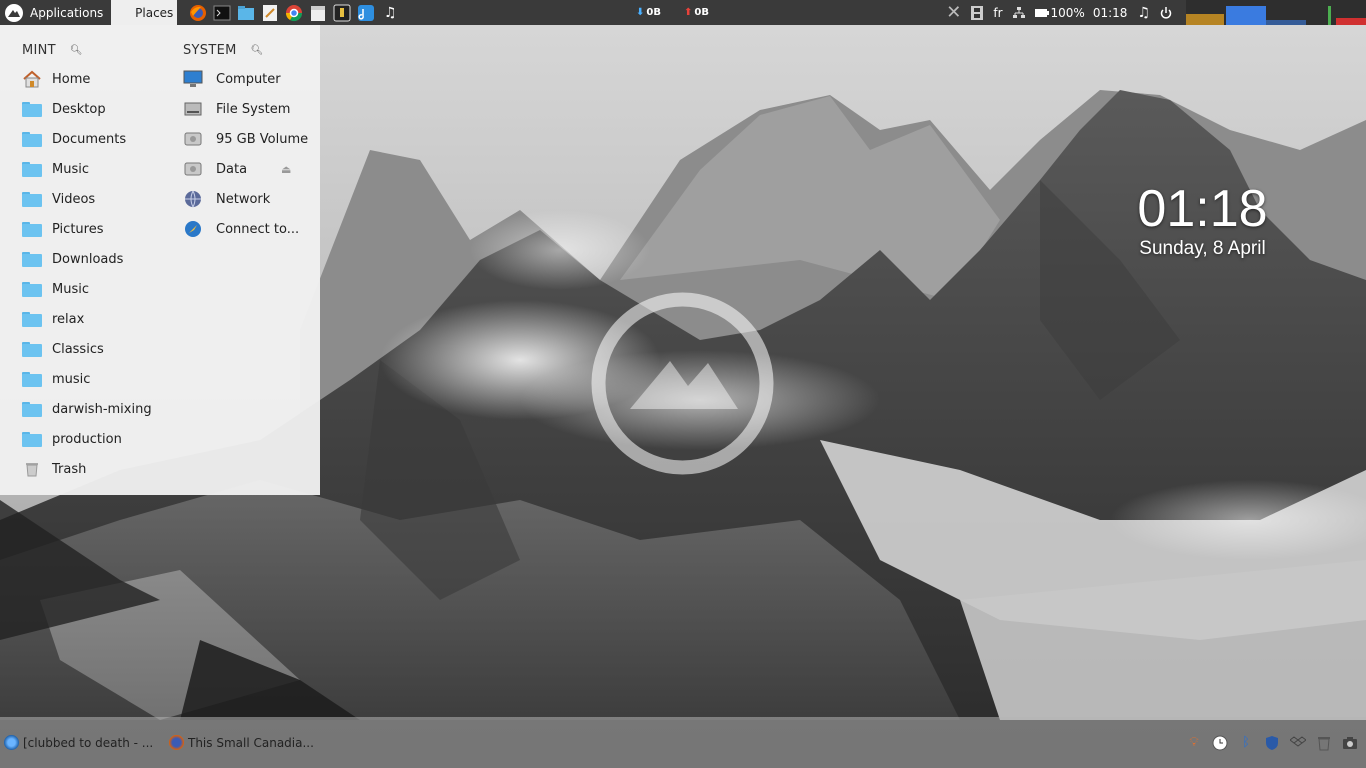  What do you see at coordinates (682, 383) in the screenshot?
I see `distro-logo` at bounding box center [682, 383].